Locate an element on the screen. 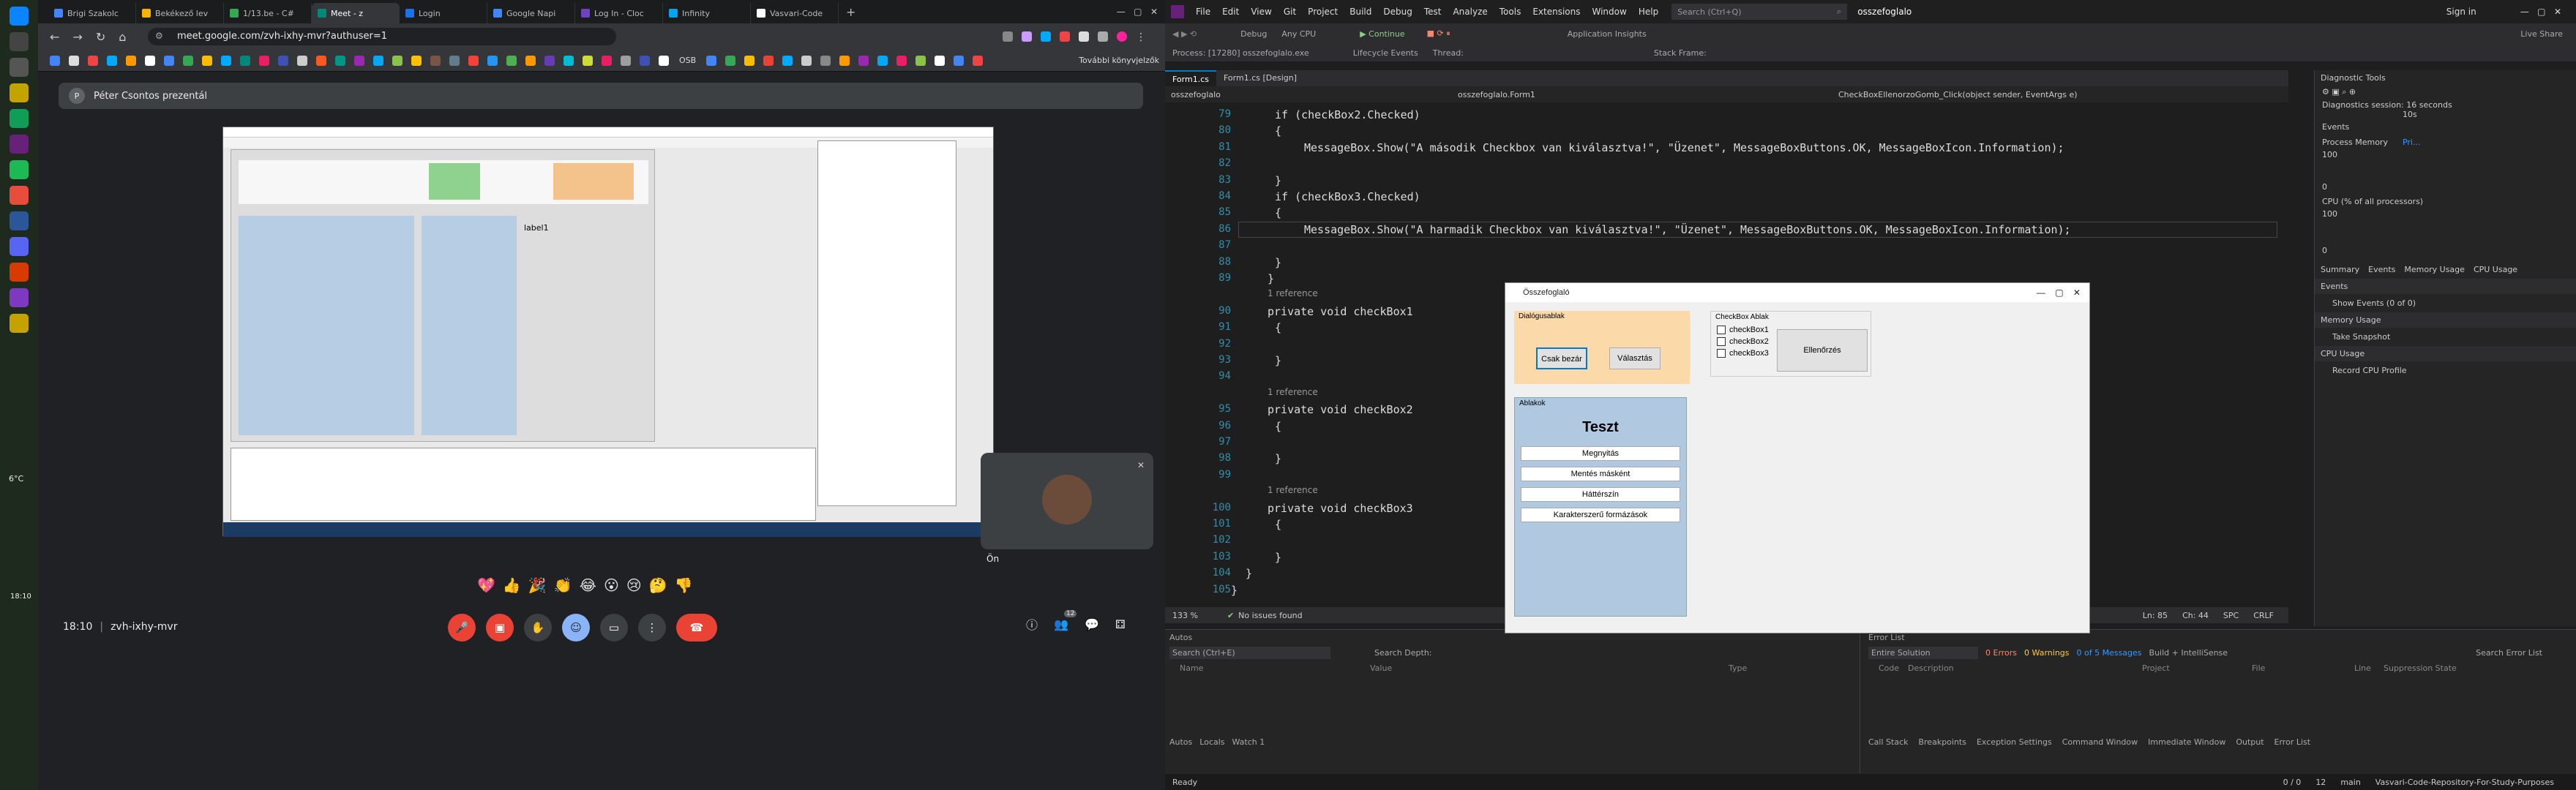  error-panel-tab: Call Stack is located at coordinates (1888, 742).